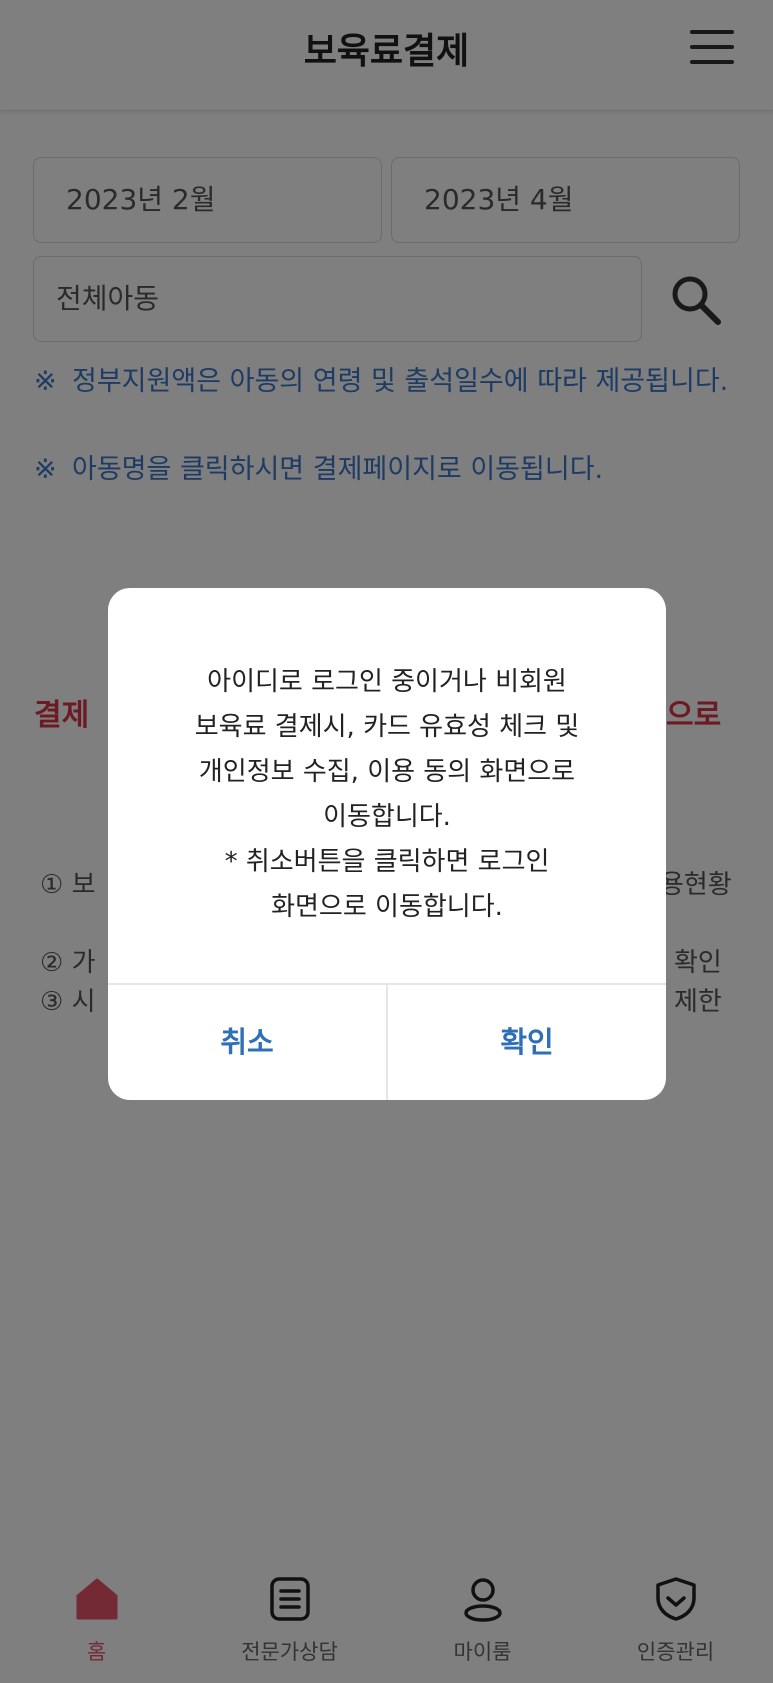  What do you see at coordinates (527, 1042) in the screenshot?
I see `confirm-button: 확인` at bounding box center [527, 1042].